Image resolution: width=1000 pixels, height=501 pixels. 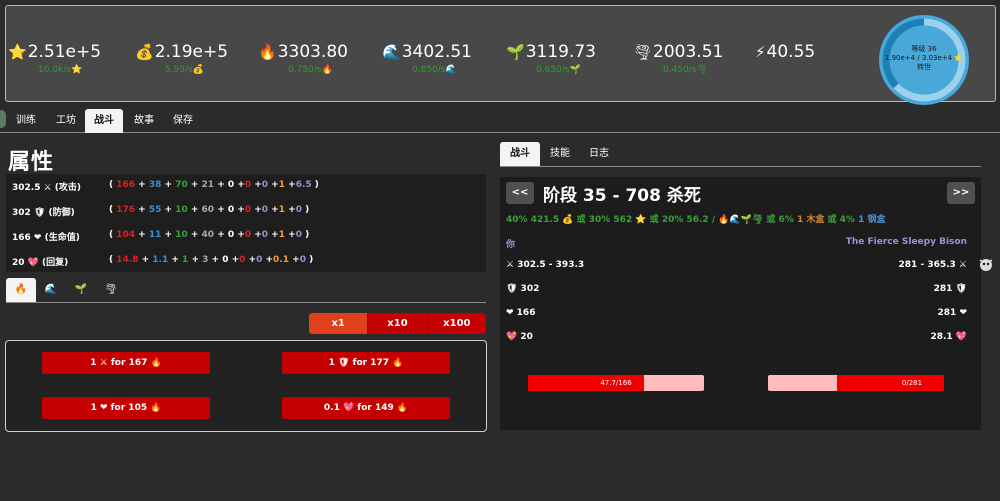 I want to click on rebirth-link: 转世, so click(x=924, y=67).